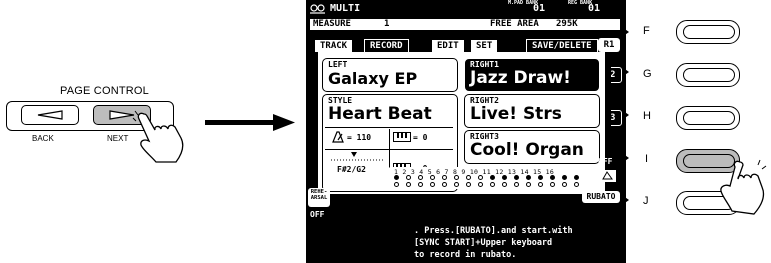 Image resolution: width=771 pixels, height=263 pixels. I want to click on right3-voice-name: Cool! Organ, so click(527, 150).